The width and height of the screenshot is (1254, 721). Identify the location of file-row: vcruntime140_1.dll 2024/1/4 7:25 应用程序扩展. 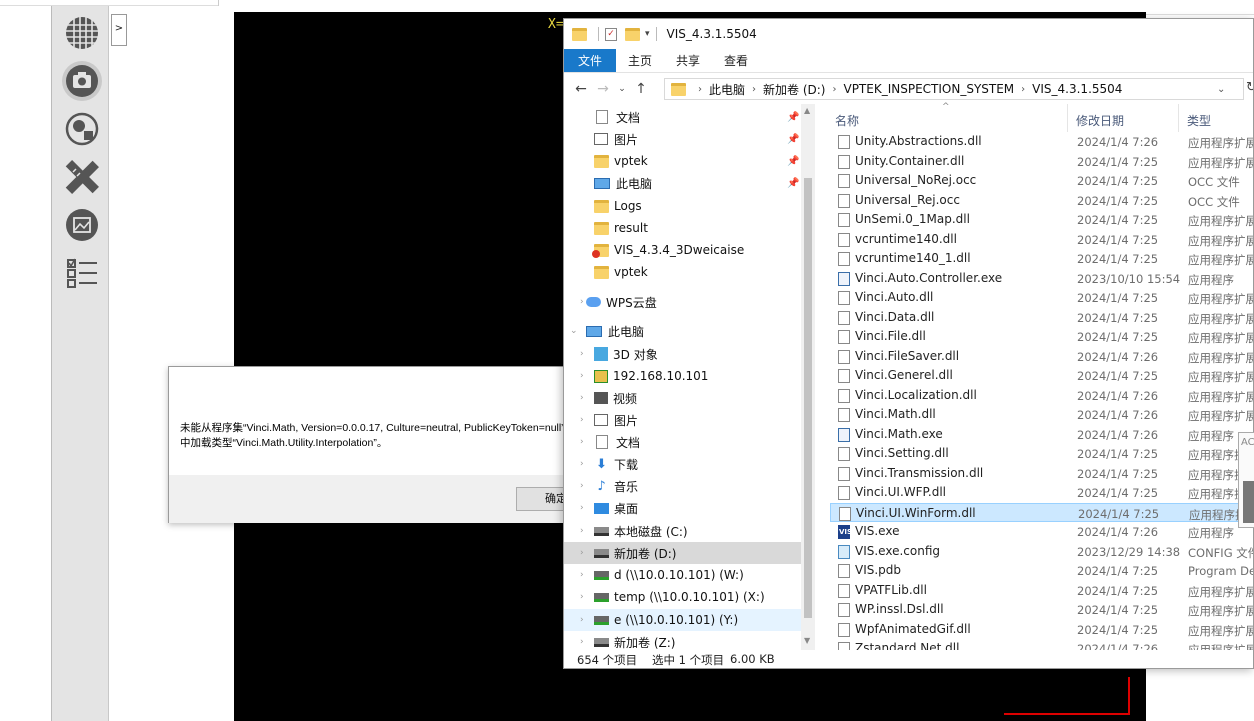
(1041, 259).